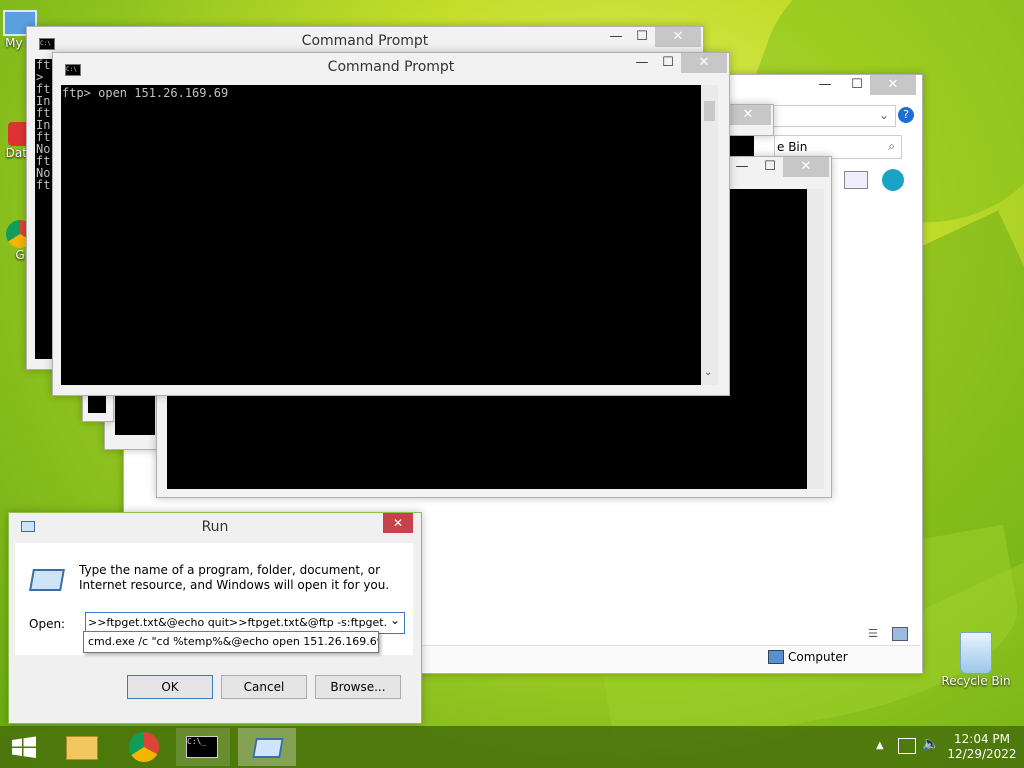 The height and width of the screenshot is (768, 1024). Describe the element at coordinates (907, 746) in the screenshot. I see `network-icon` at that location.